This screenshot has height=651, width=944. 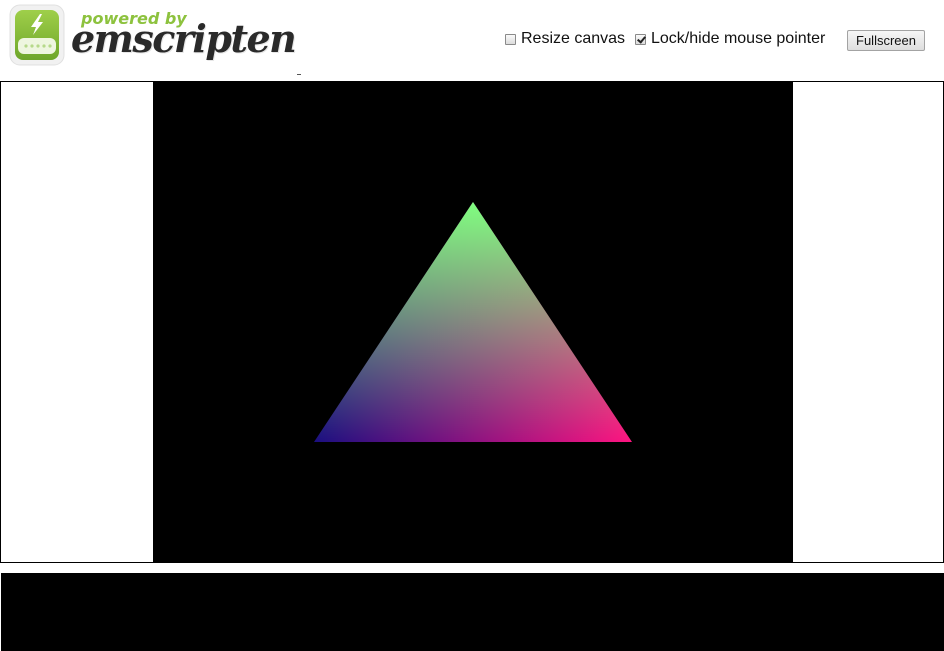 I want to click on battery-bolt-icon, so click(x=37, y=35).